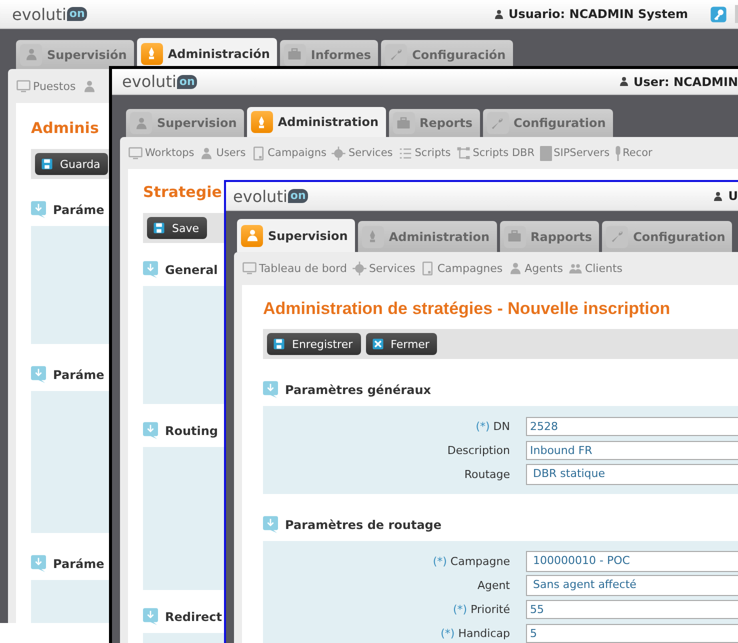  I want to click on input-field: 55, so click(632, 609).